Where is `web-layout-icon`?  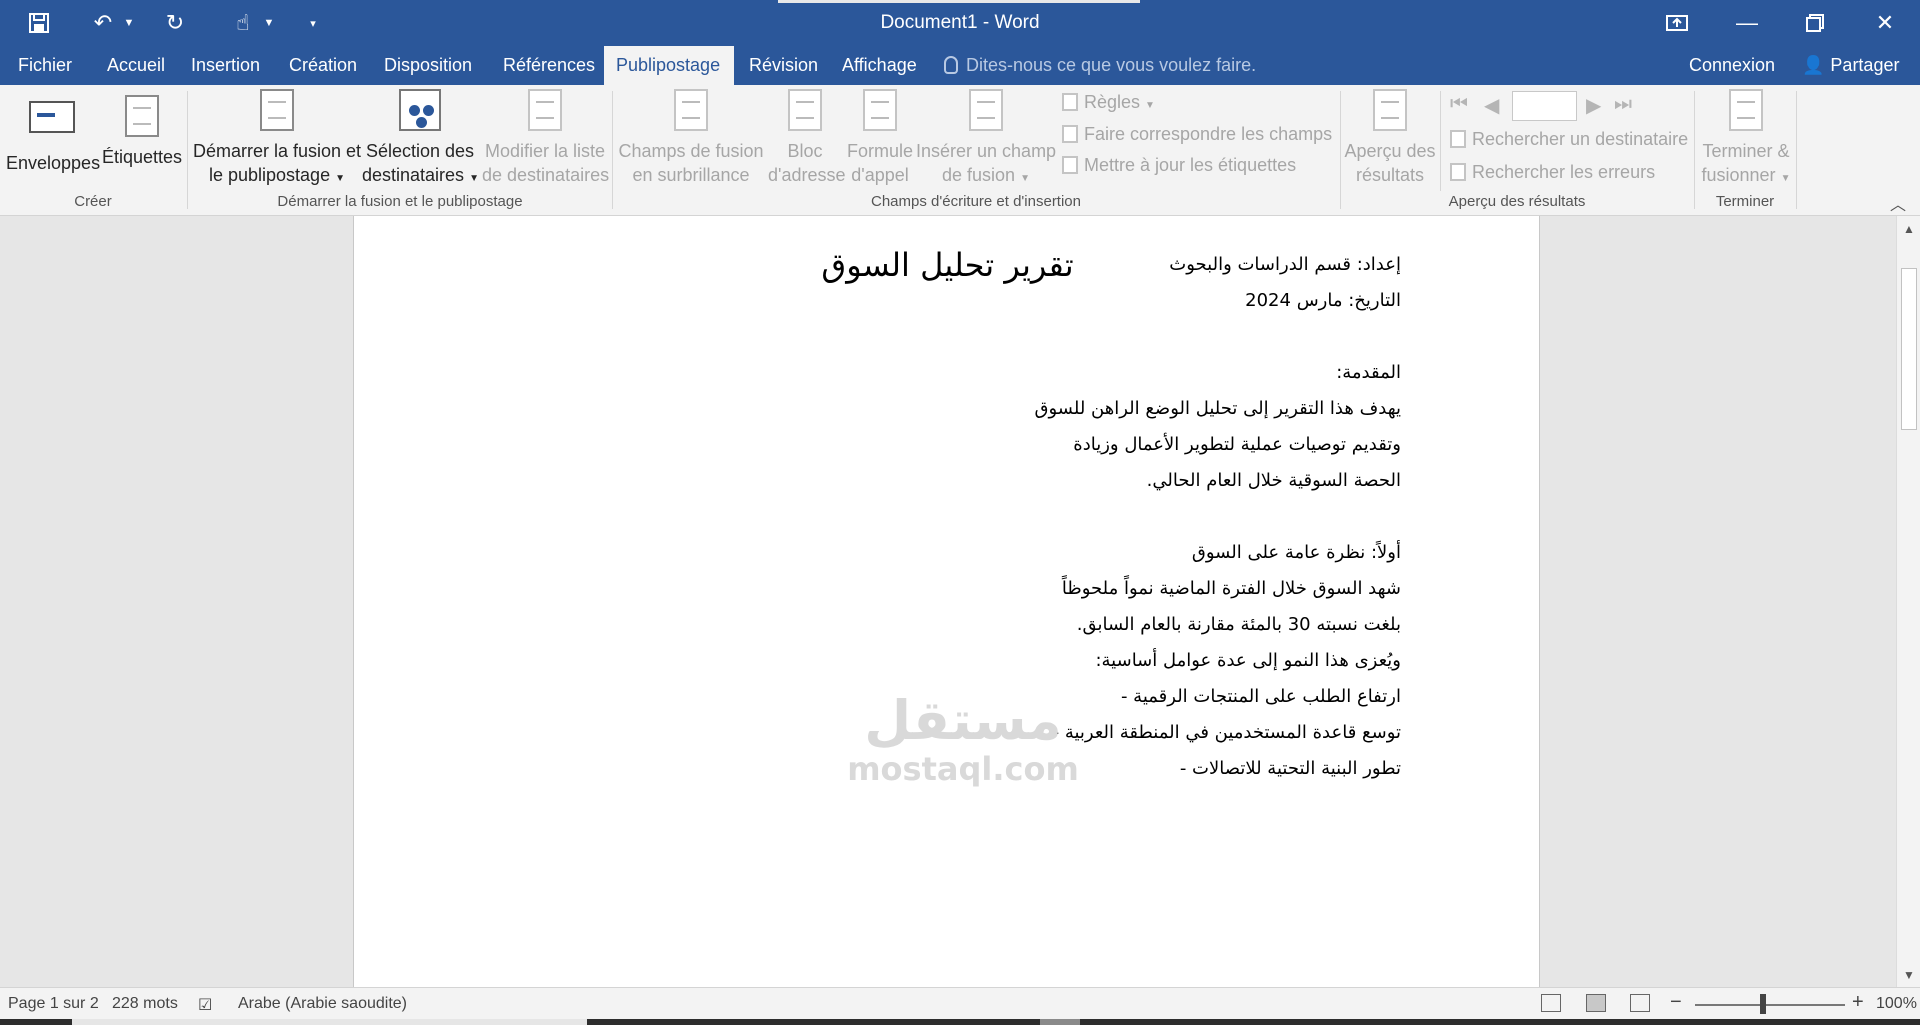
web-layout-icon is located at coordinates (1640, 1003).